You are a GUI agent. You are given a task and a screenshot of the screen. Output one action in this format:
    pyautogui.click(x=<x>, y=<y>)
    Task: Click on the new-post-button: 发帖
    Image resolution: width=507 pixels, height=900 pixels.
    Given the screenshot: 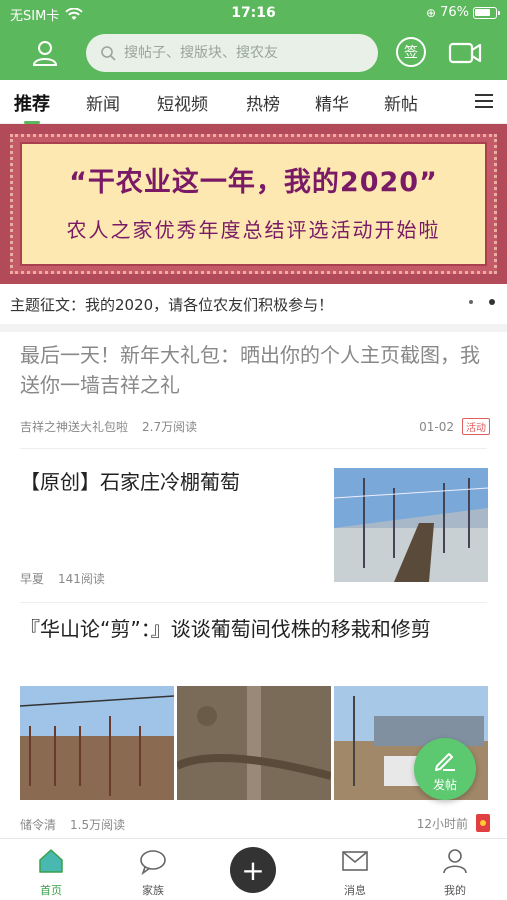 What is the action you would take?
    pyautogui.click(x=445, y=769)
    